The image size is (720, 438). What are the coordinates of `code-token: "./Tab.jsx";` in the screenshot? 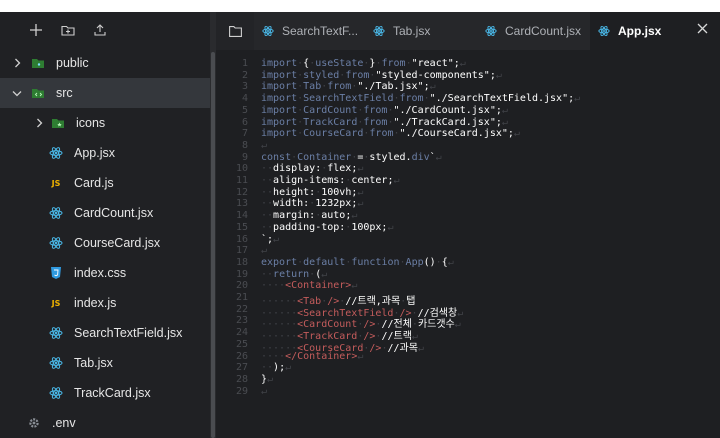 It's located at (393, 87).